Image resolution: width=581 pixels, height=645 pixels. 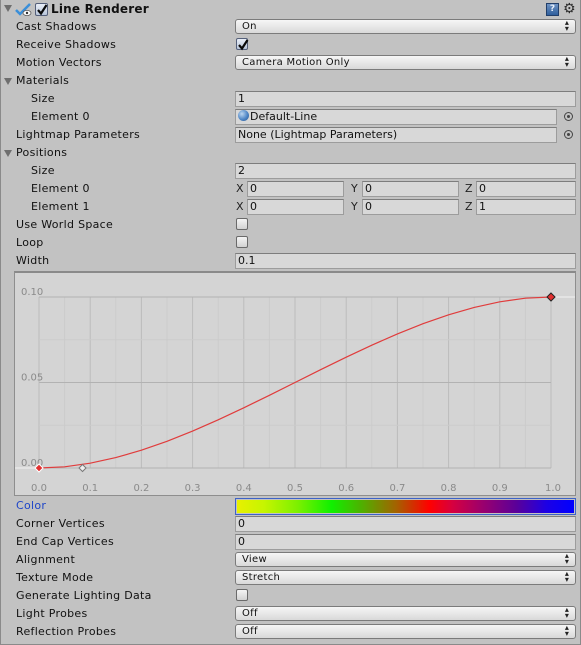 I want to click on reflection-probes-value: Off, so click(x=250, y=631).